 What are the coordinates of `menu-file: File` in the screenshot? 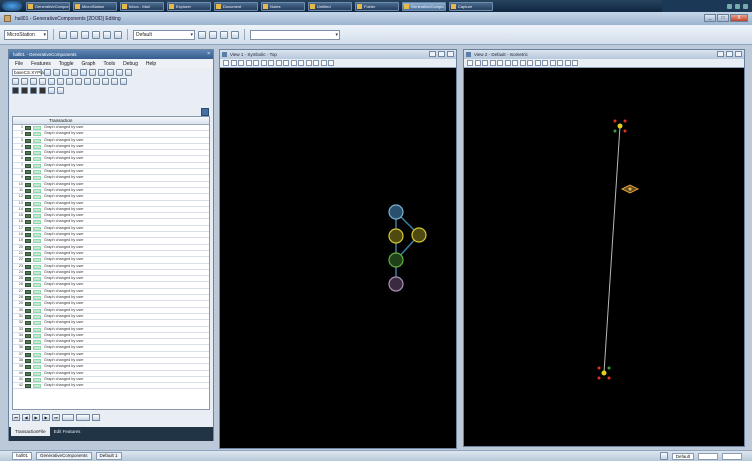 It's located at (19, 64).